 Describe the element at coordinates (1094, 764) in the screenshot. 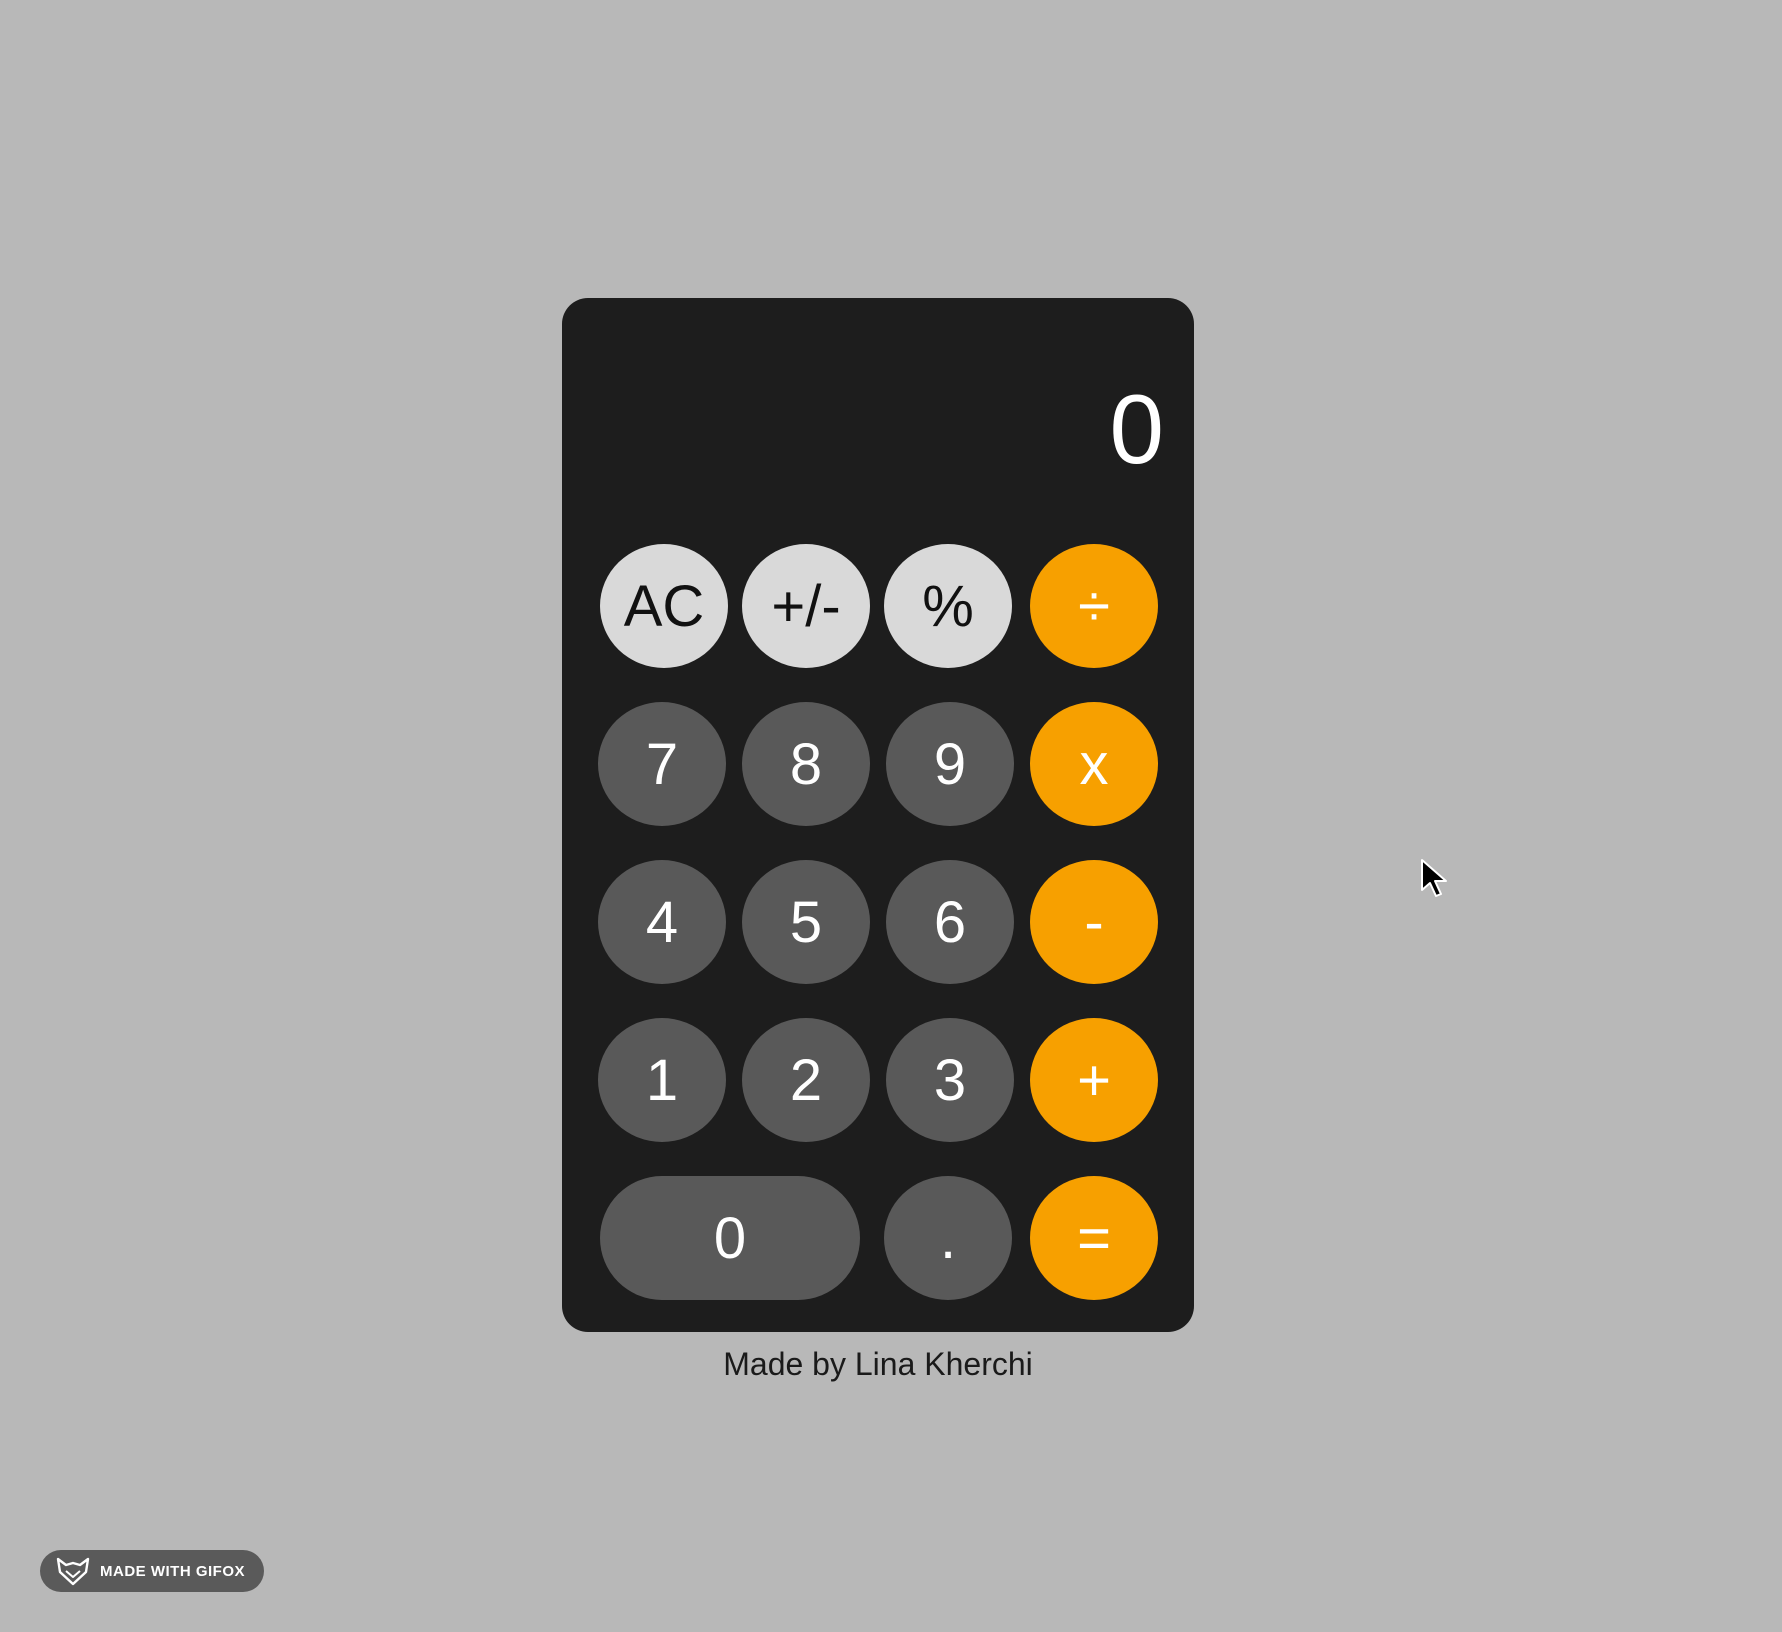

I see `multiply-button: x` at that location.